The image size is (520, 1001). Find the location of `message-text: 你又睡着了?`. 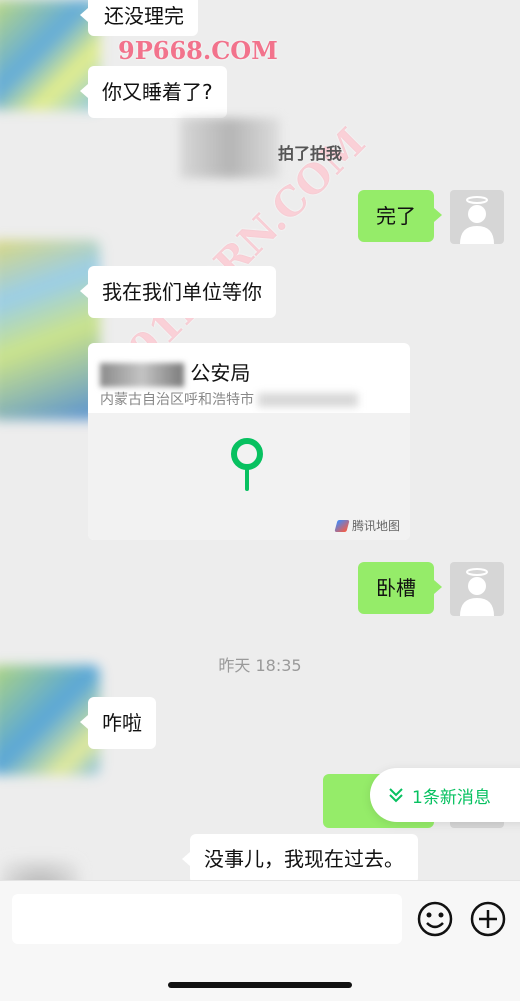

message-text: 你又睡着了? is located at coordinates (157, 92).